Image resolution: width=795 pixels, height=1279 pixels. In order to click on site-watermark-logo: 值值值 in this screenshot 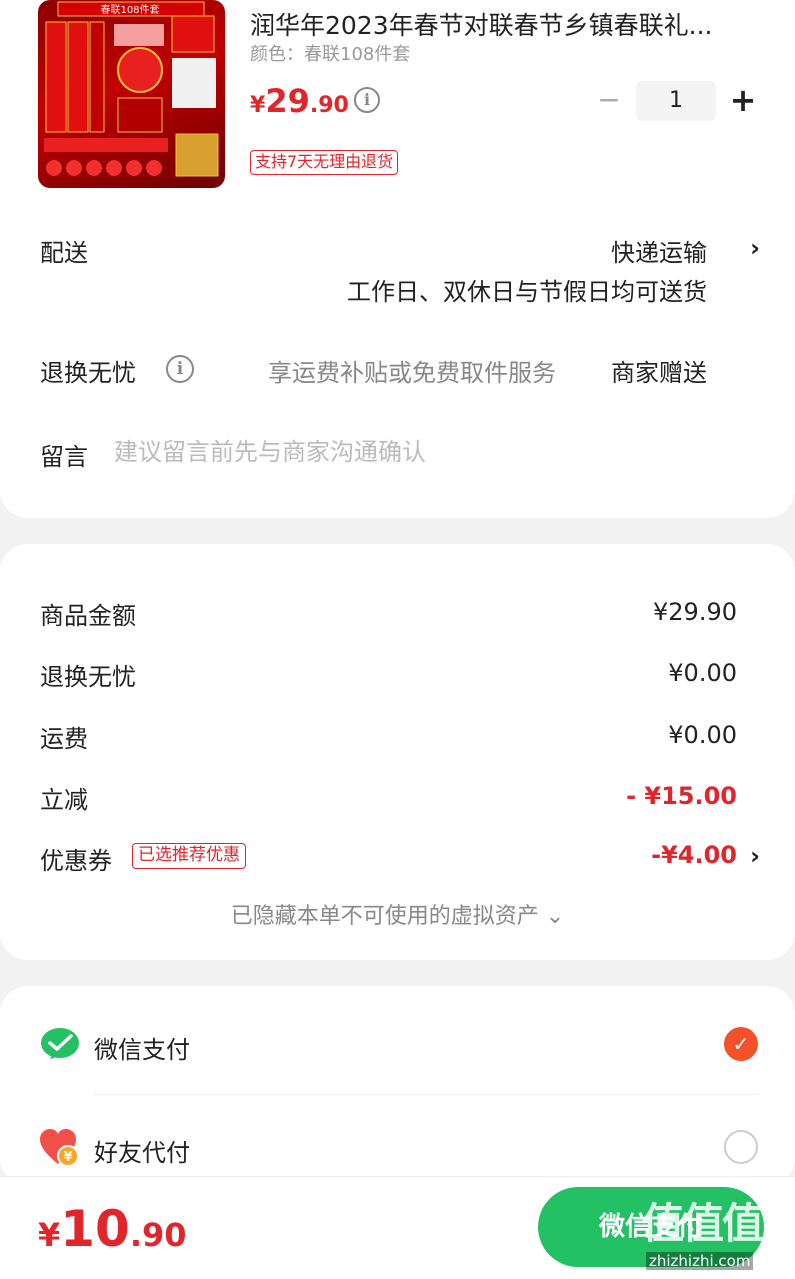, I will do `click(703, 1223)`.